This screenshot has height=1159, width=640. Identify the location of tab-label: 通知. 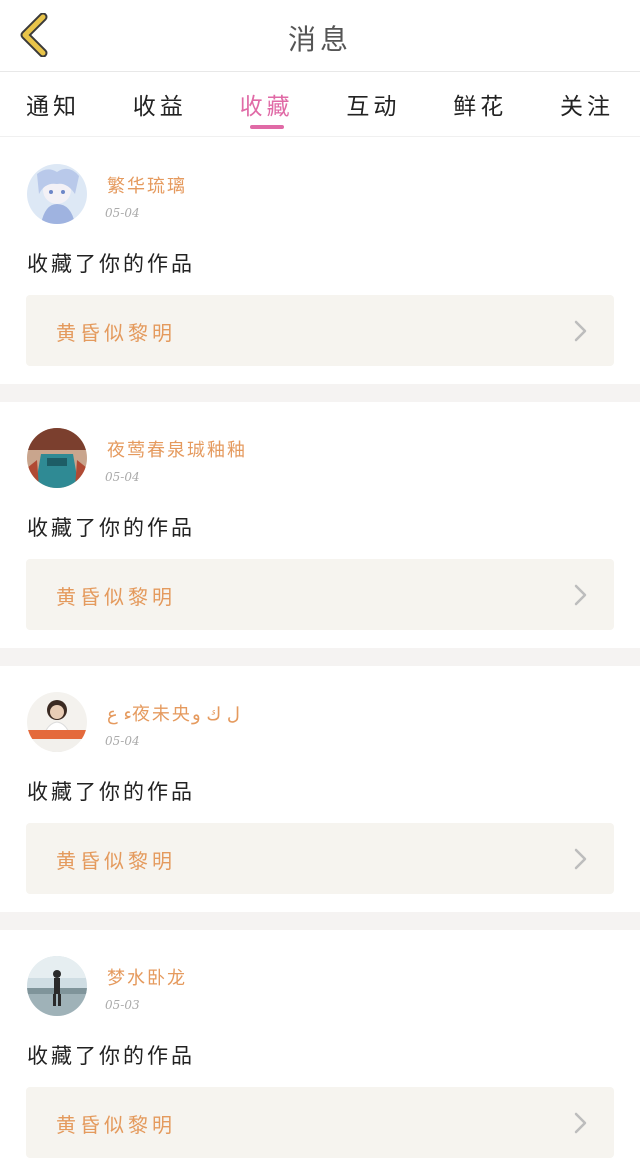
(53, 107).